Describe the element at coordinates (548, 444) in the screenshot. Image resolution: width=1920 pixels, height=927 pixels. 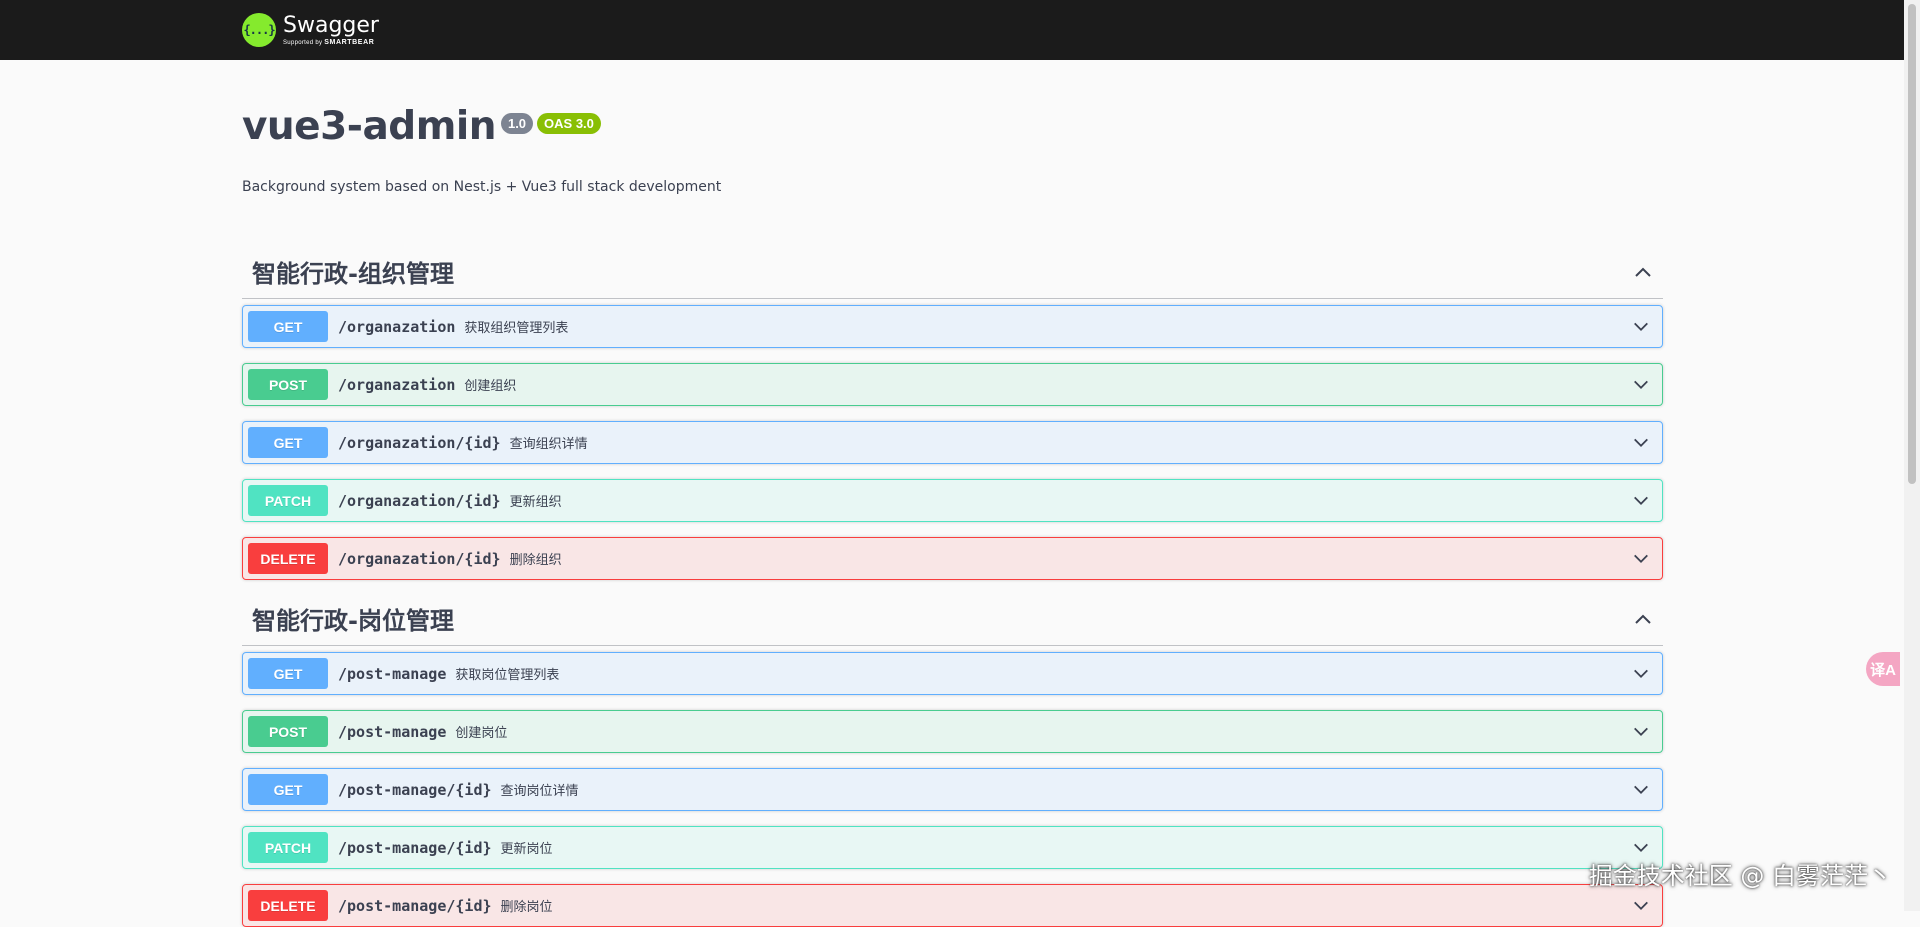
I see `operation-summary: 查询组织详情` at that location.